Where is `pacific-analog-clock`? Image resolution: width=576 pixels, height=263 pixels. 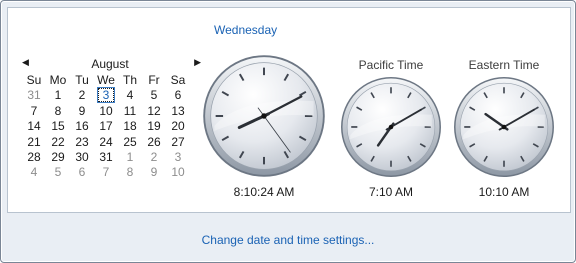 pacific-analog-clock is located at coordinates (391, 127).